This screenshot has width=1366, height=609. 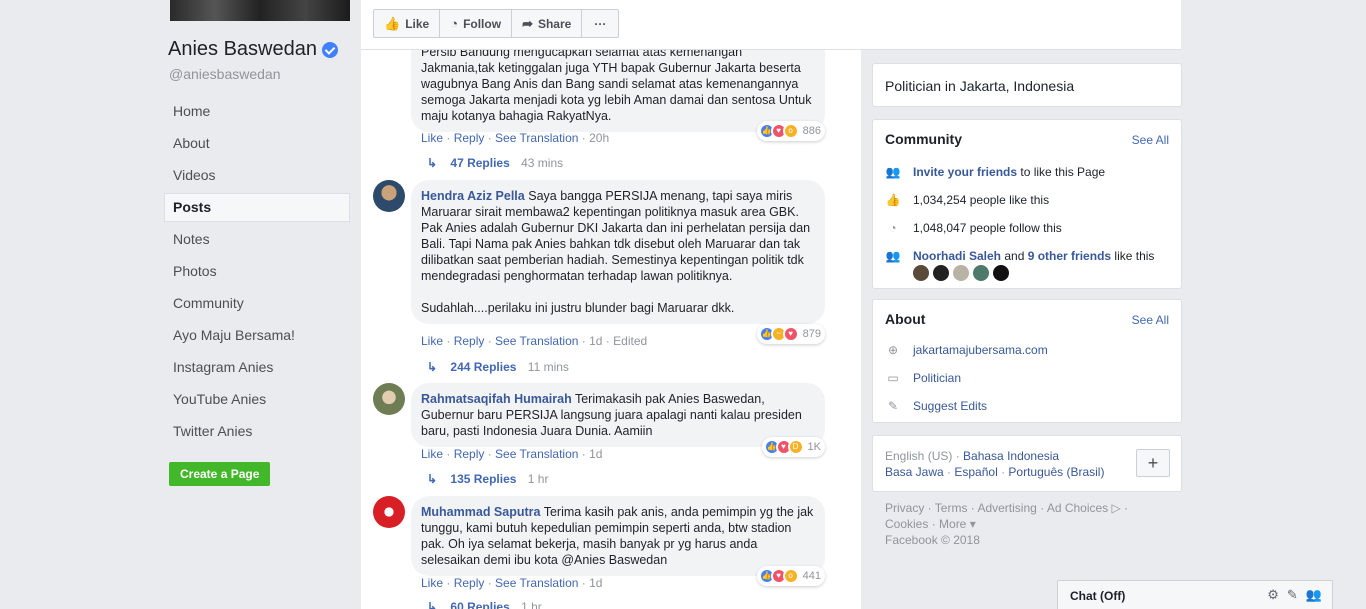 What do you see at coordinates (965, 172) in the screenshot?
I see `invite-friends-link: Invite your friends` at bounding box center [965, 172].